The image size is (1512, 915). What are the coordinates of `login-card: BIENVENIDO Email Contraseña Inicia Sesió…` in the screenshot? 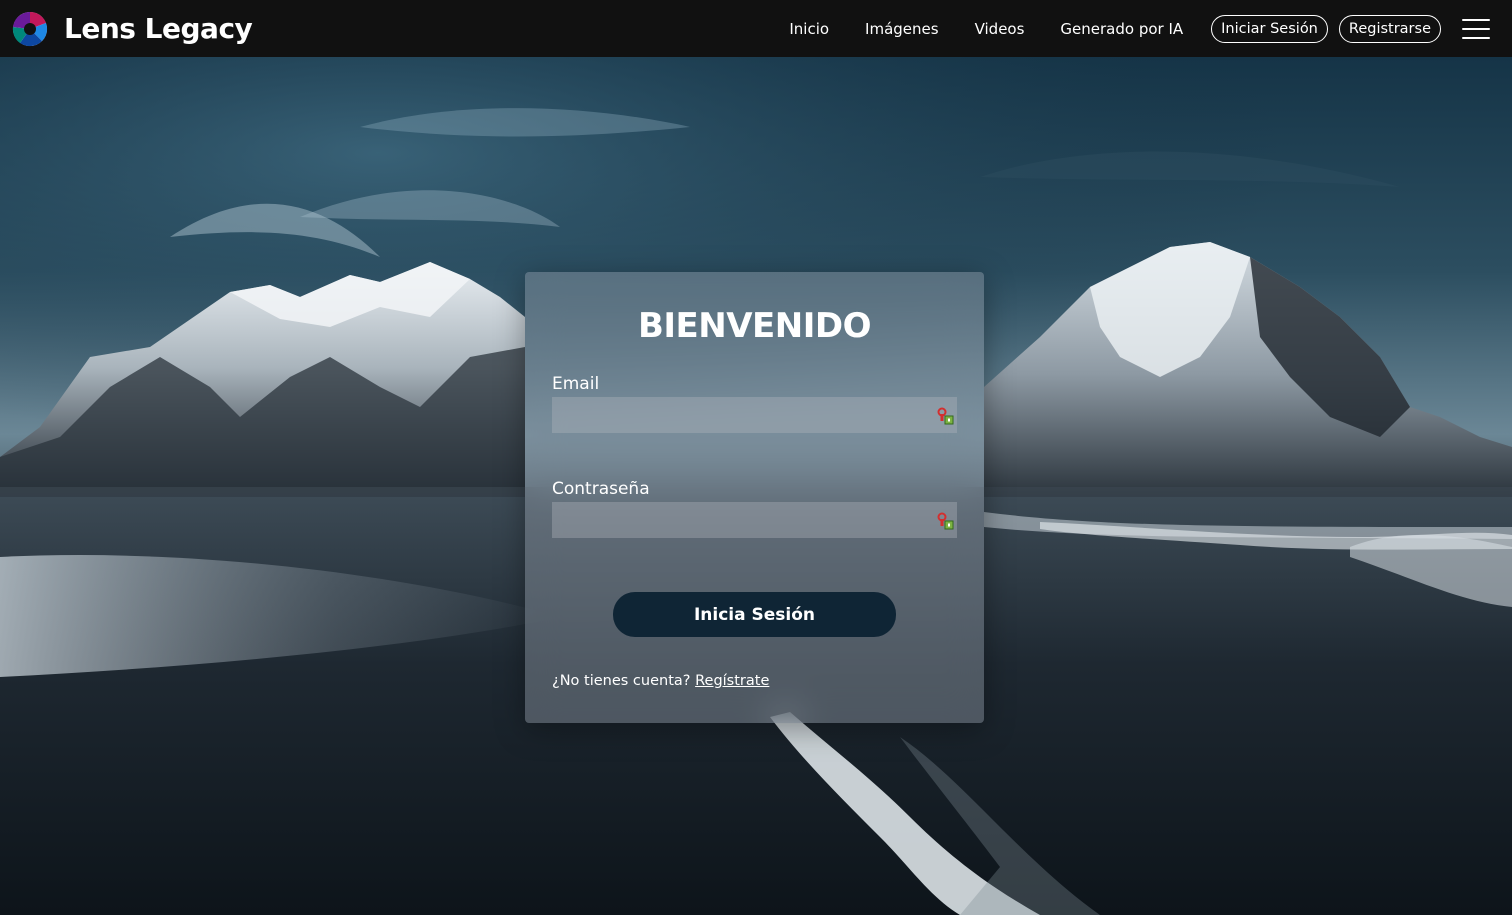 It's located at (754, 497).